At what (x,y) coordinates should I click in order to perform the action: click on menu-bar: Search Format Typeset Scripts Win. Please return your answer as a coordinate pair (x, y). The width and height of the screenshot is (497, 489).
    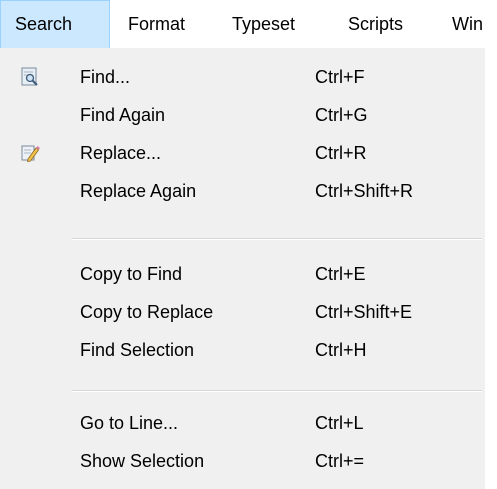
    Looking at the image, I should click on (248, 24).